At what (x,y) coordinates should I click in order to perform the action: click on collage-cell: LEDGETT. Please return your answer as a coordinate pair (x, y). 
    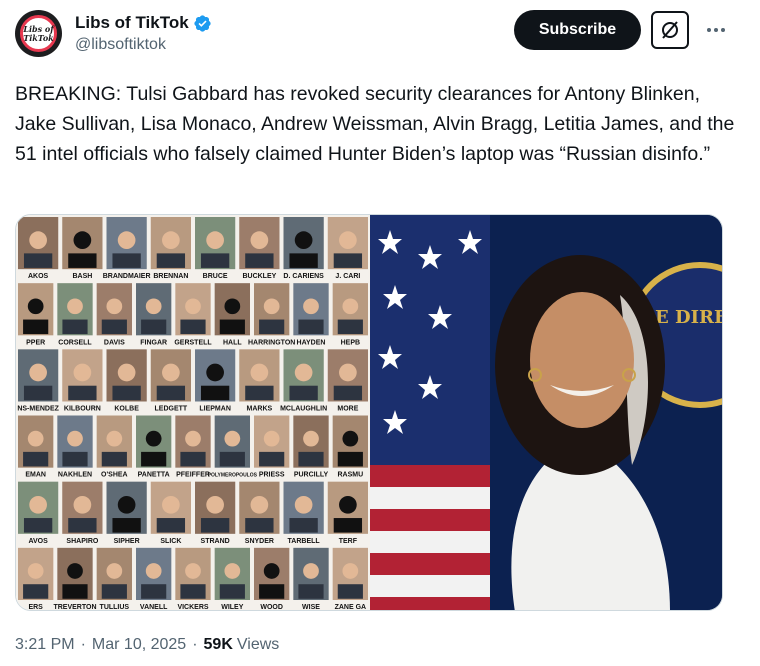
    Looking at the image, I should click on (170, 381).